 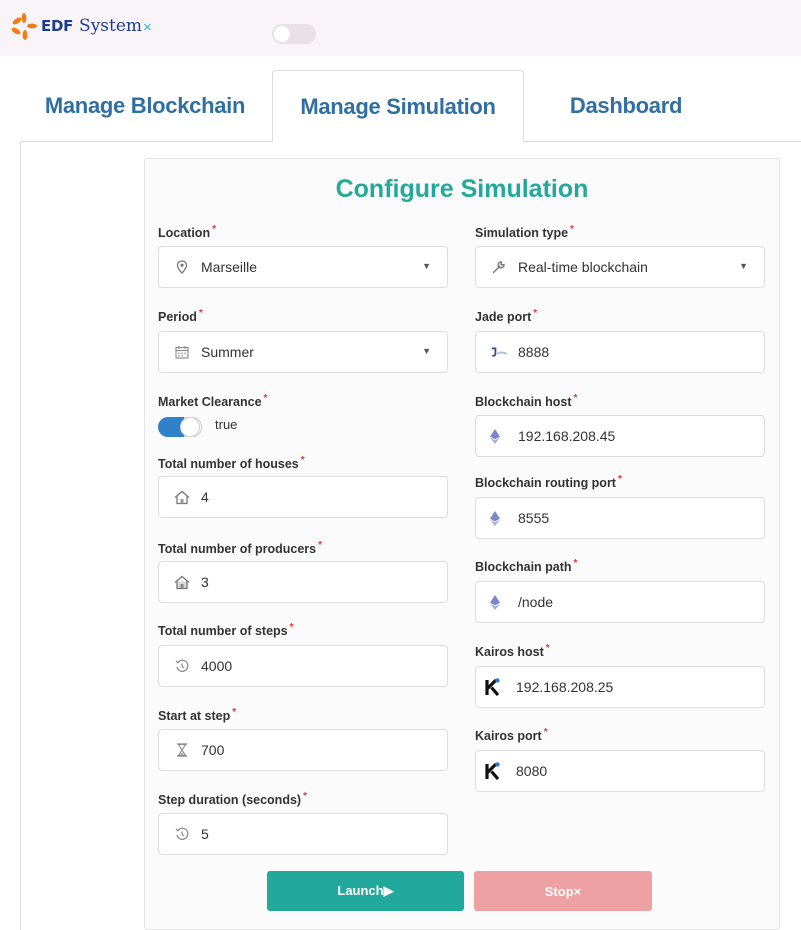 What do you see at coordinates (303, 267) in the screenshot?
I see `location-select: Marseille ▼` at bounding box center [303, 267].